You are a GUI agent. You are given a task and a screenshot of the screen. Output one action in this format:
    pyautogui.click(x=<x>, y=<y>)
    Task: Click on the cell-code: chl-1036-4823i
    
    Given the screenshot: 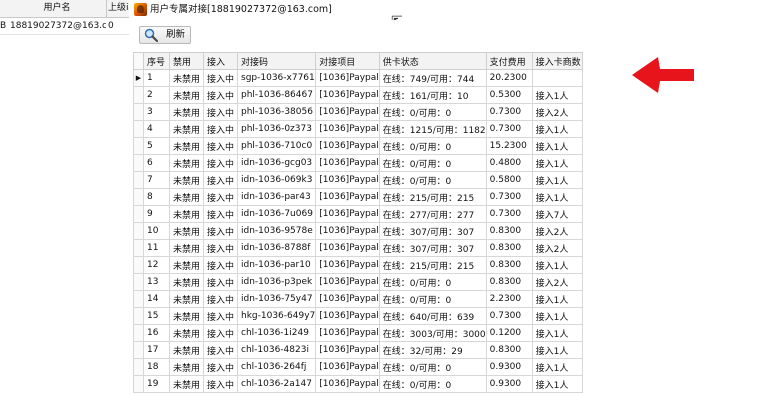 What is the action you would take?
    pyautogui.click(x=276, y=350)
    